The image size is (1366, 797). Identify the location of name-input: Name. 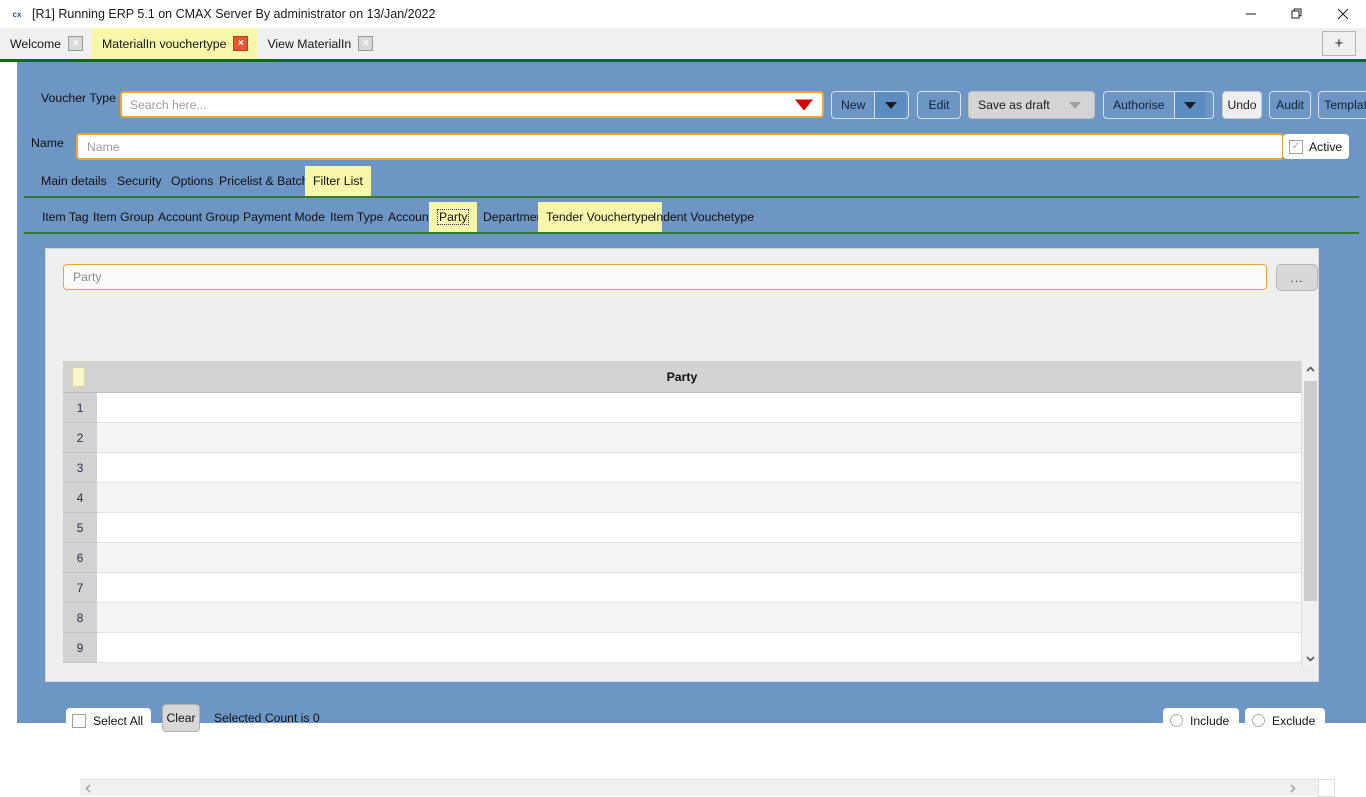
(680, 146).